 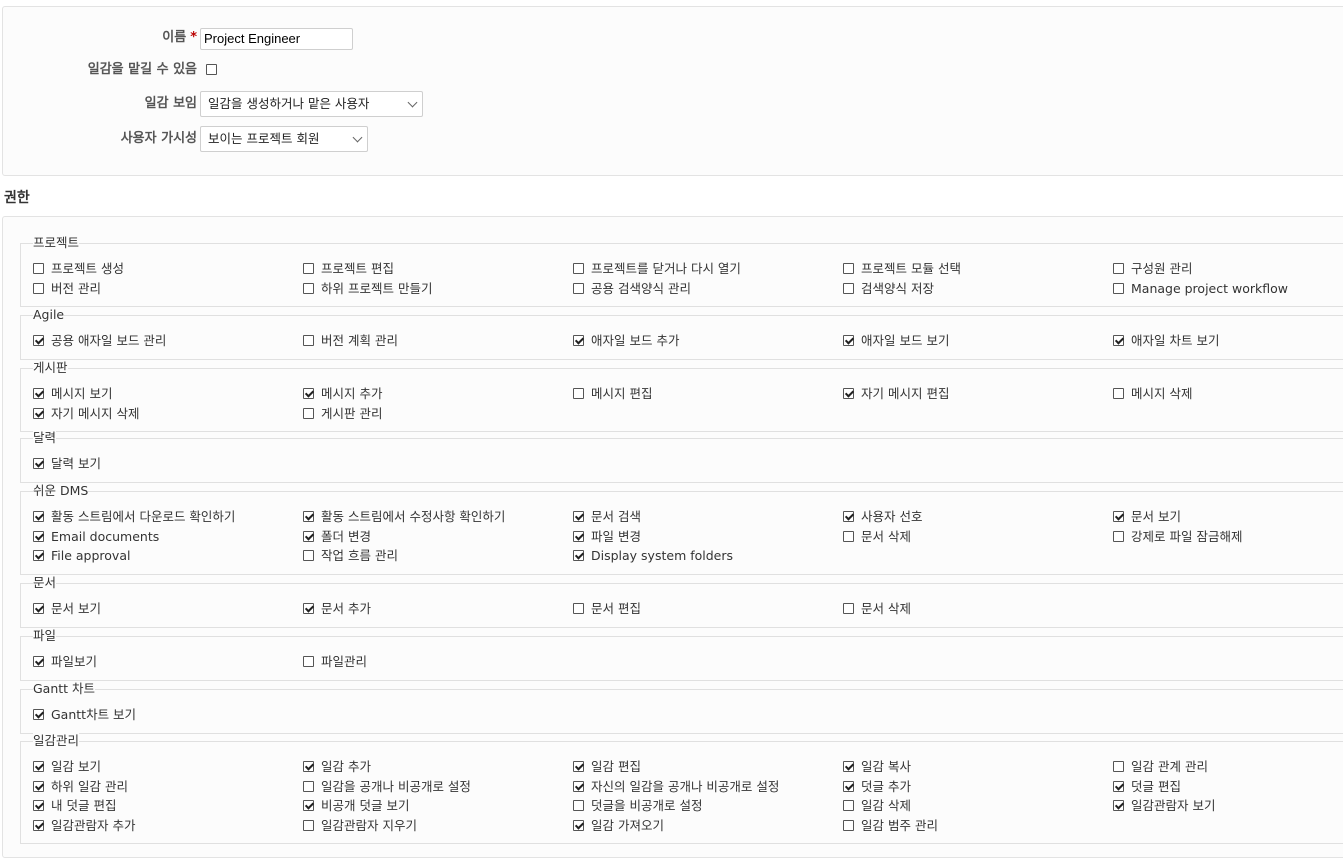 I want to click on permission-item: 프로젝트 편집, so click(x=348, y=268).